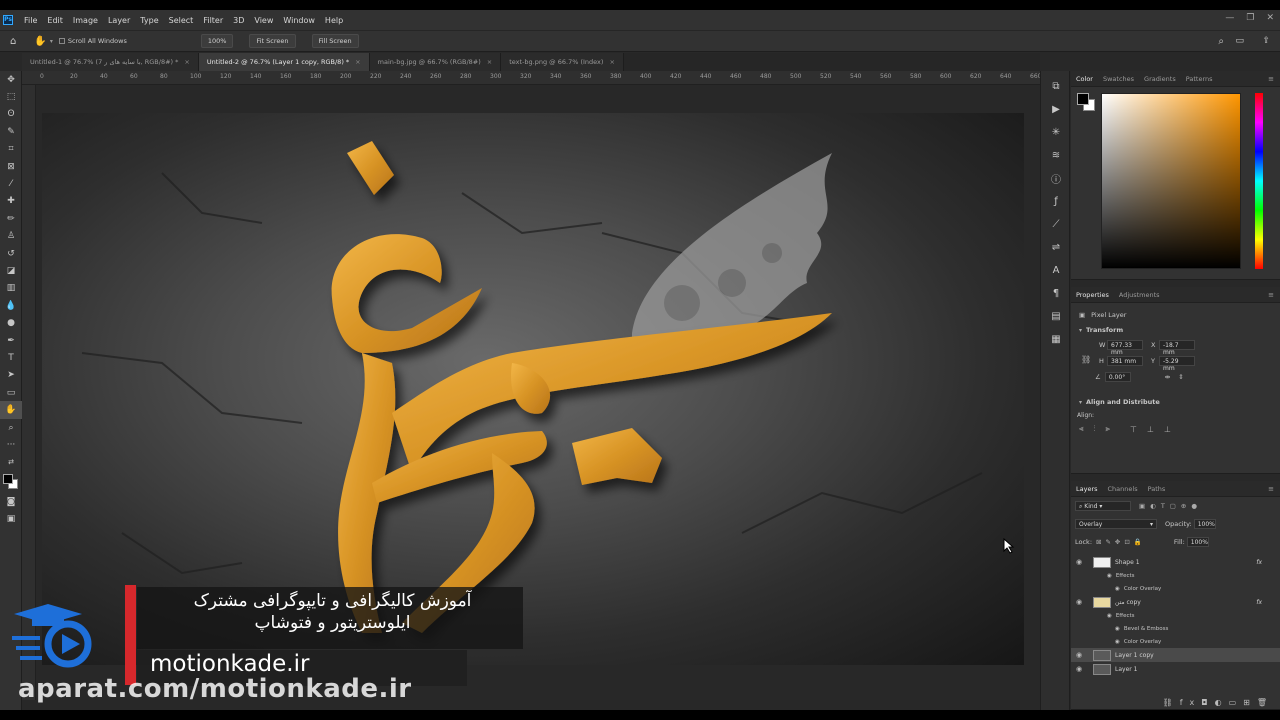 Image resolution: width=1280 pixels, height=720 pixels. Describe the element at coordinates (1087, 489) in the screenshot. I see `tab-layers: Layers` at that location.